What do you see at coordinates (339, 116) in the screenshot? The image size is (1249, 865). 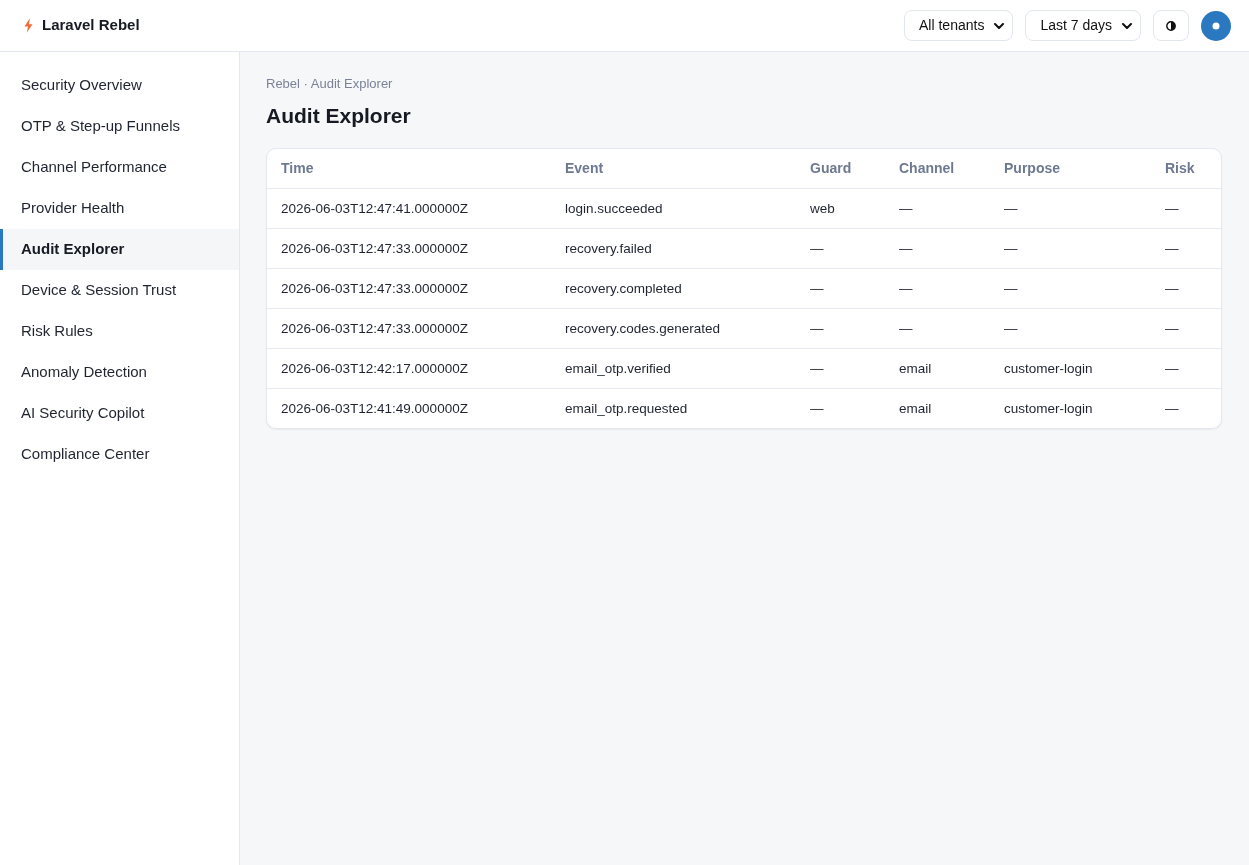 I see `page-title: Audit Explorer` at bounding box center [339, 116].